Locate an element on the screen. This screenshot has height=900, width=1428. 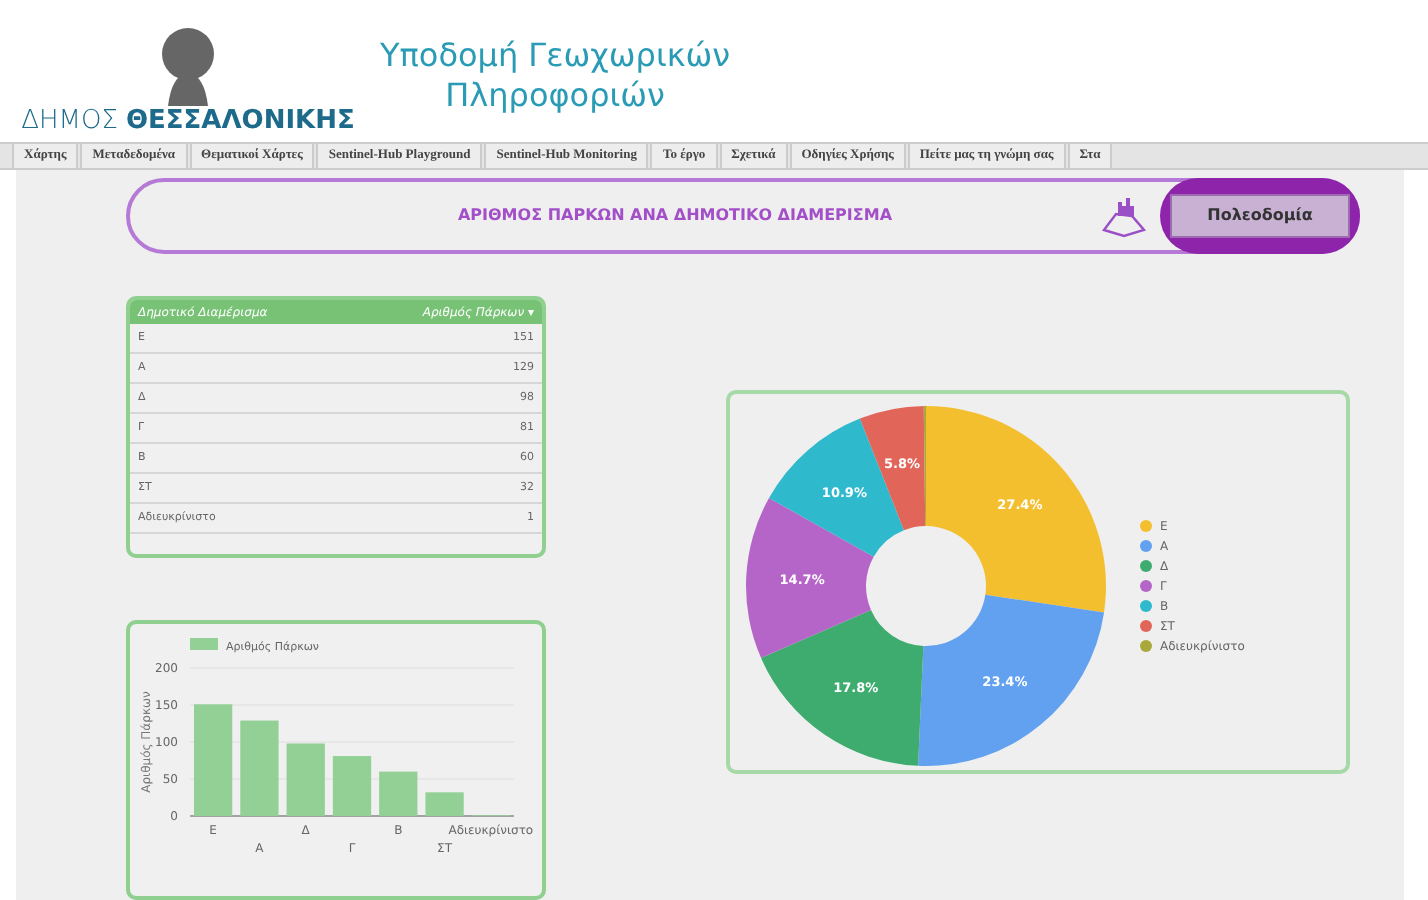
municipality-prefix: ΔΗΜΟΣ is located at coordinates (69, 121).